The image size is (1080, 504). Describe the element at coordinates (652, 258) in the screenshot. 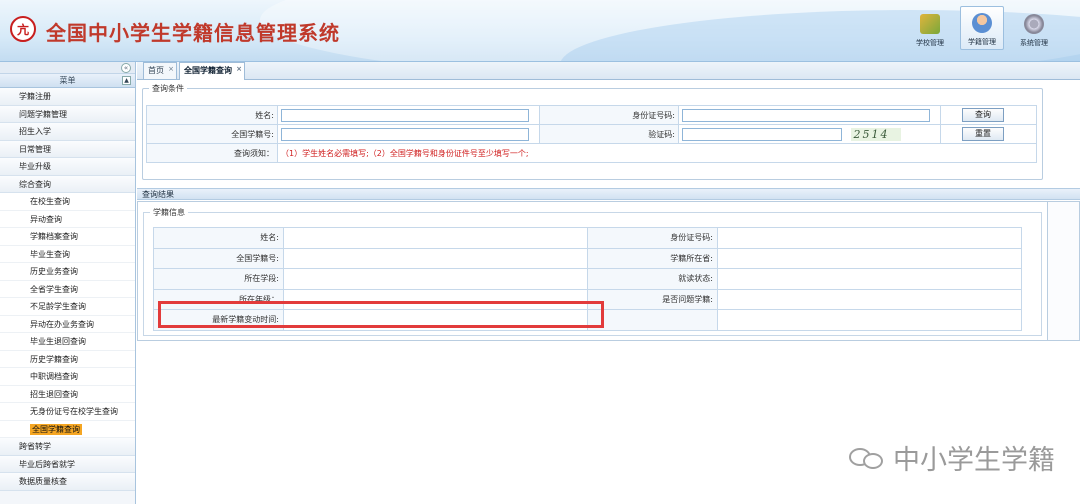

I see `result-label: 学籍所在省:` at that location.